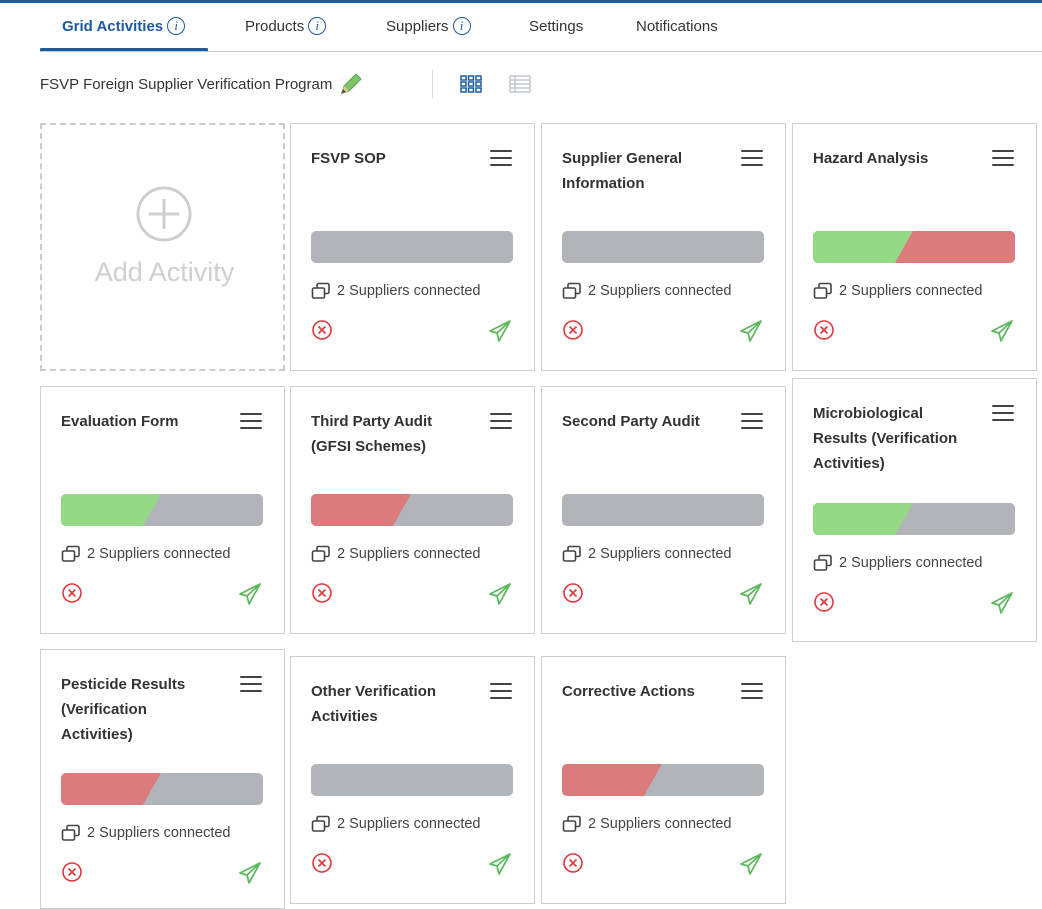 The height and width of the screenshot is (909, 1042). I want to click on activity-card: Hazard Analysis 2 Suppliers connected, so click(914, 247).